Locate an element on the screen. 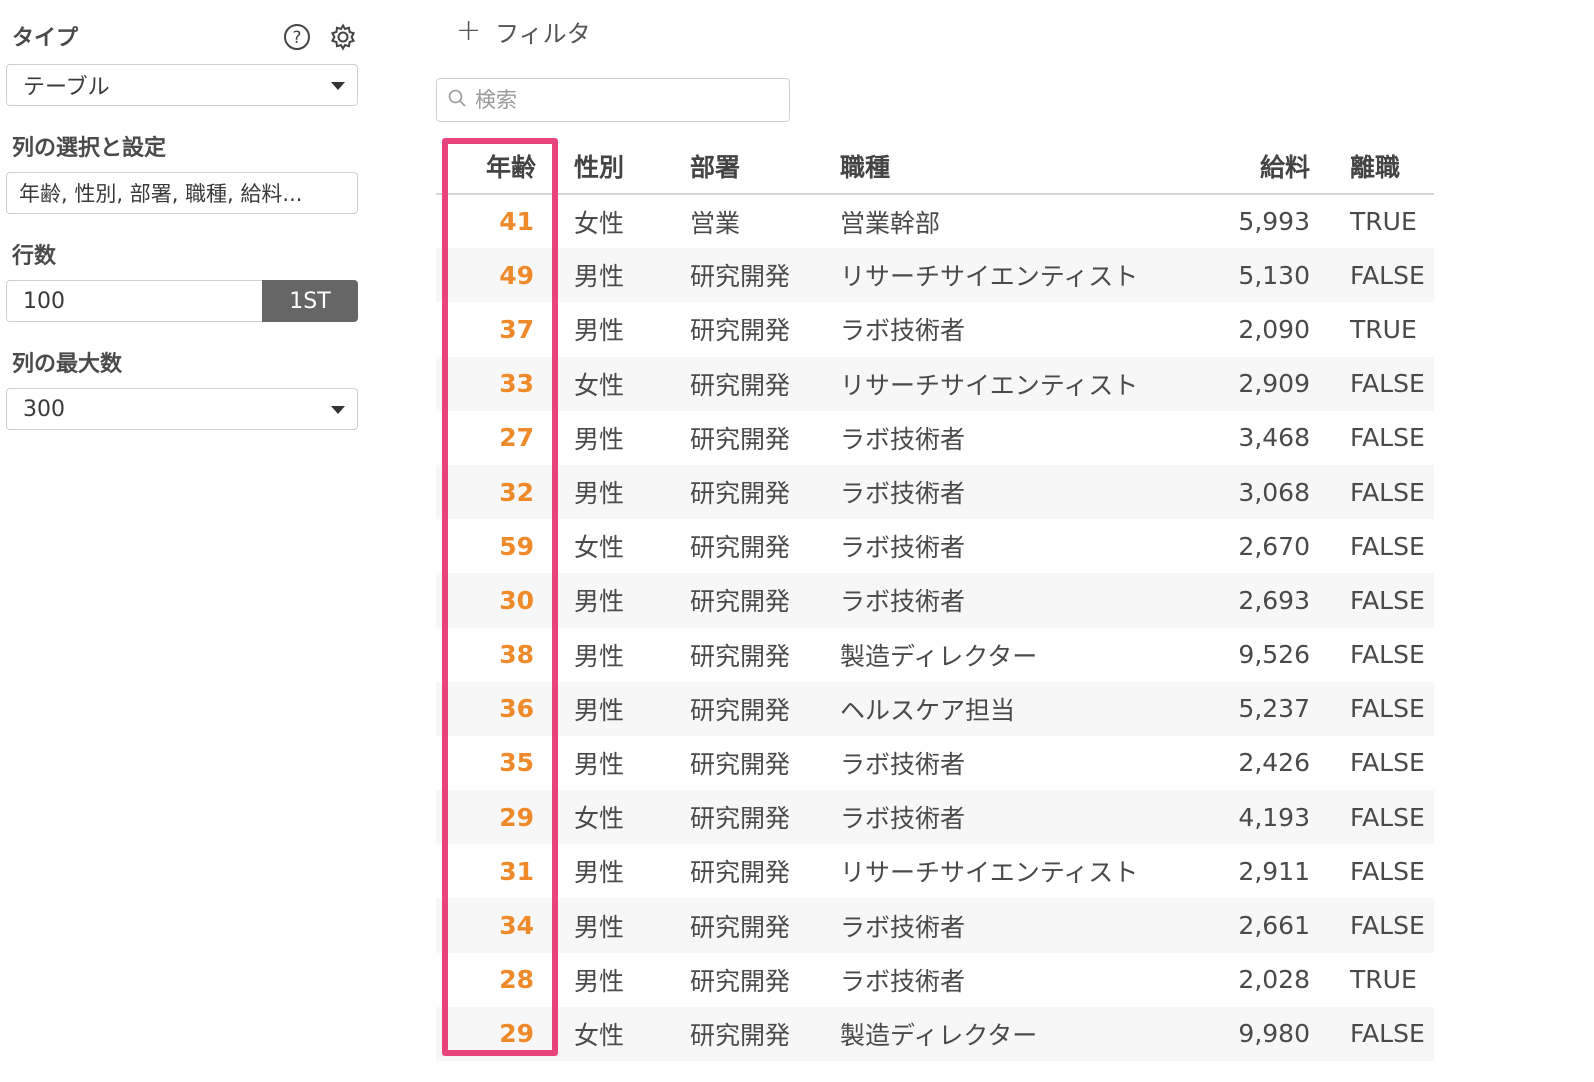 This screenshot has width=1594, height=1082. header-department: 部署 is located at coordinates (747, 166).